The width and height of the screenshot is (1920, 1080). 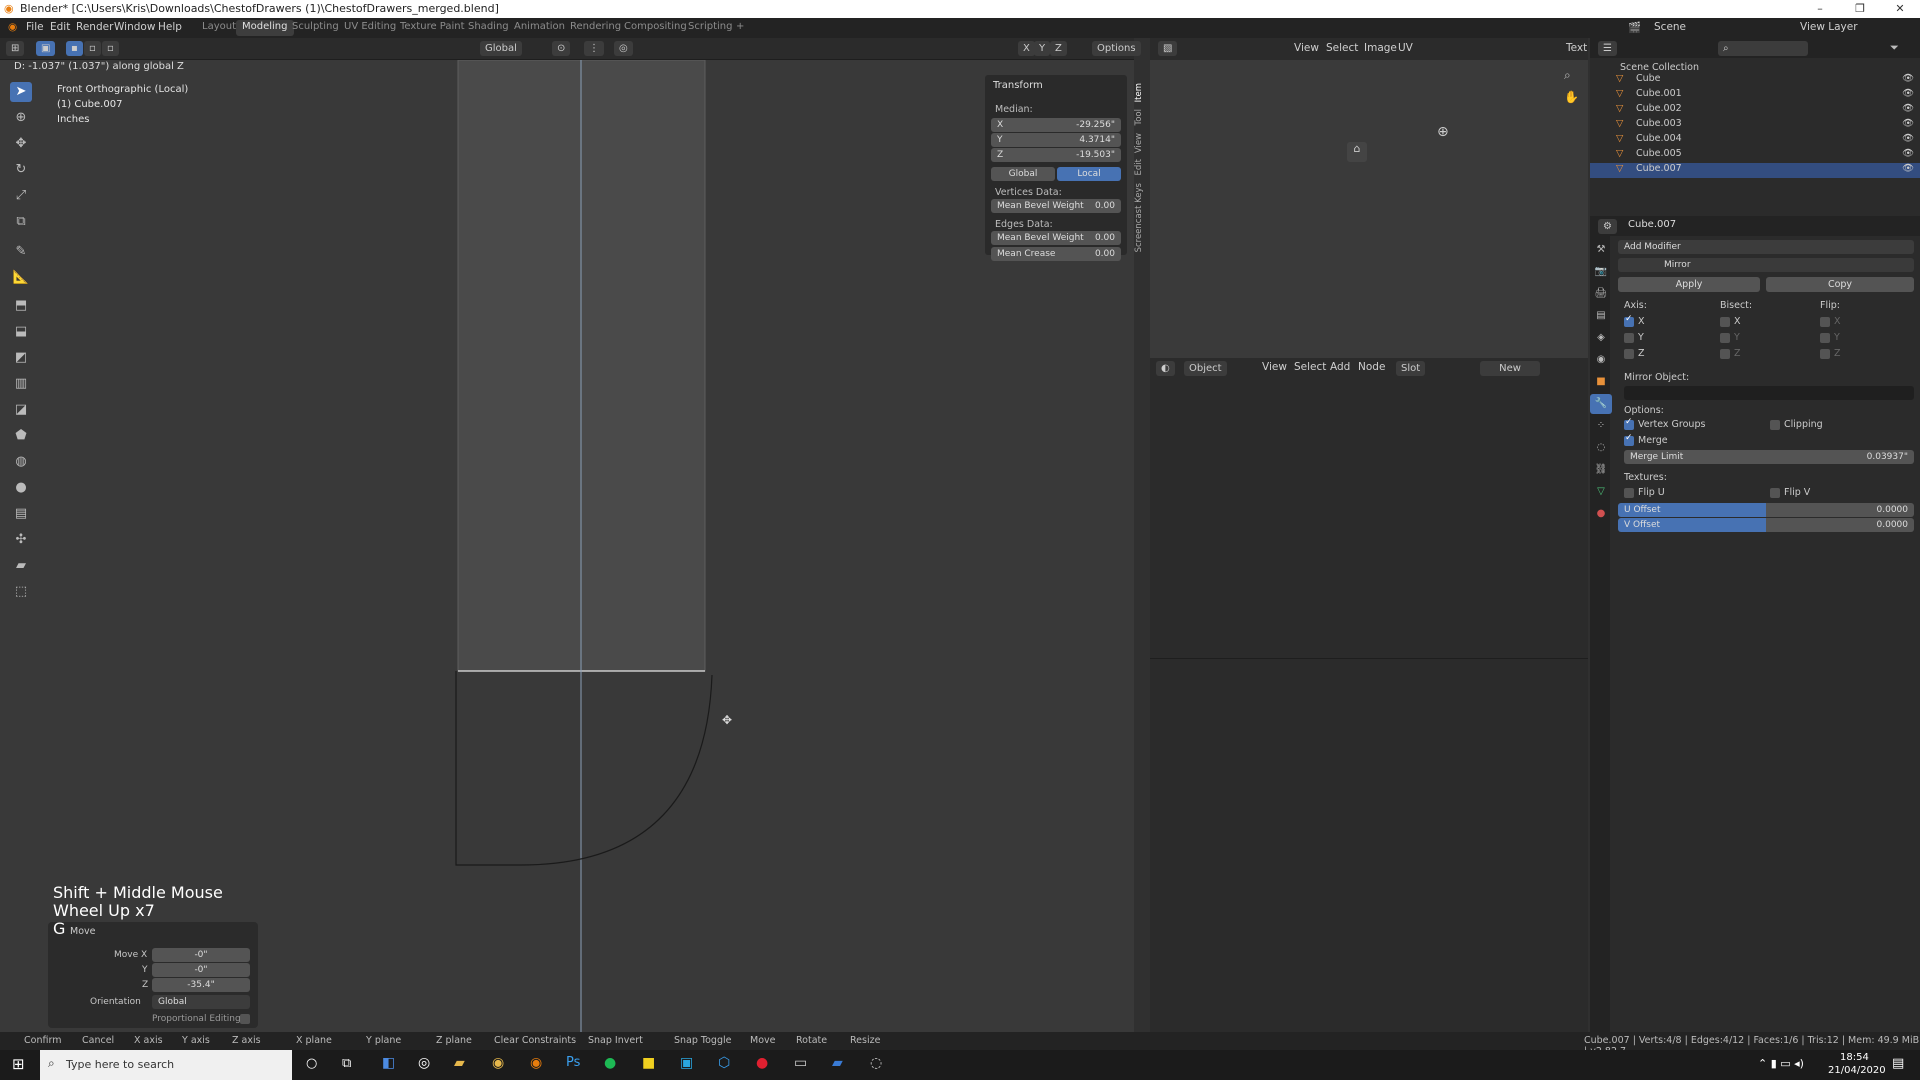 I want to click on menu-window: Window, so click(x=134, y=27).